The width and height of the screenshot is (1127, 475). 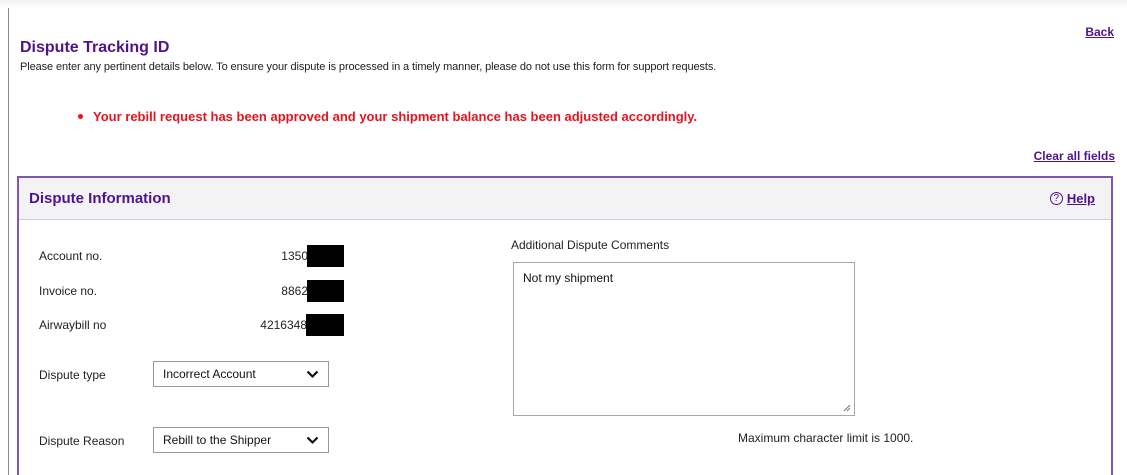 I want to click on dispute-type-select: Incorrect Account, so click(x=241, y=374).